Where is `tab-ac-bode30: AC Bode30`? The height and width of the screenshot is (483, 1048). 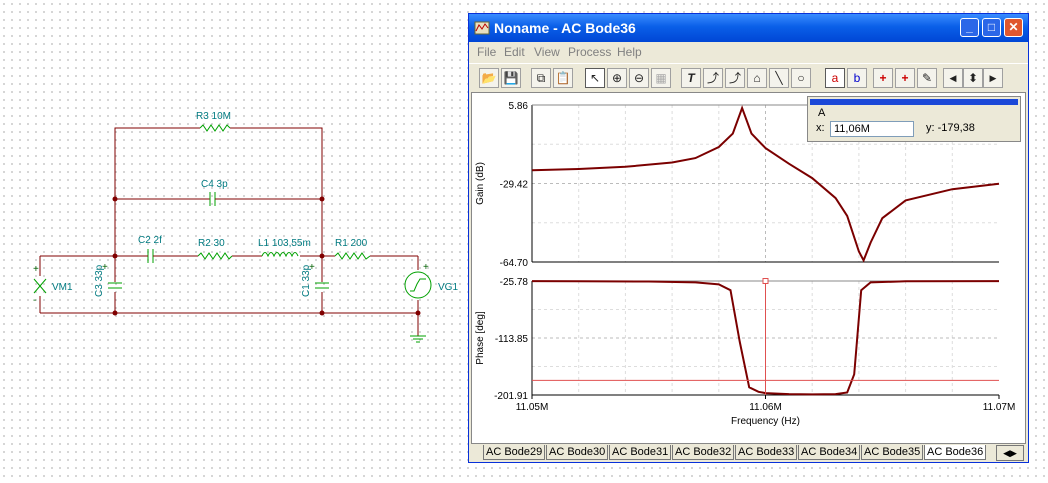
tab-ac-bode30: AC Bode30 is located at coordinates (577, 452).